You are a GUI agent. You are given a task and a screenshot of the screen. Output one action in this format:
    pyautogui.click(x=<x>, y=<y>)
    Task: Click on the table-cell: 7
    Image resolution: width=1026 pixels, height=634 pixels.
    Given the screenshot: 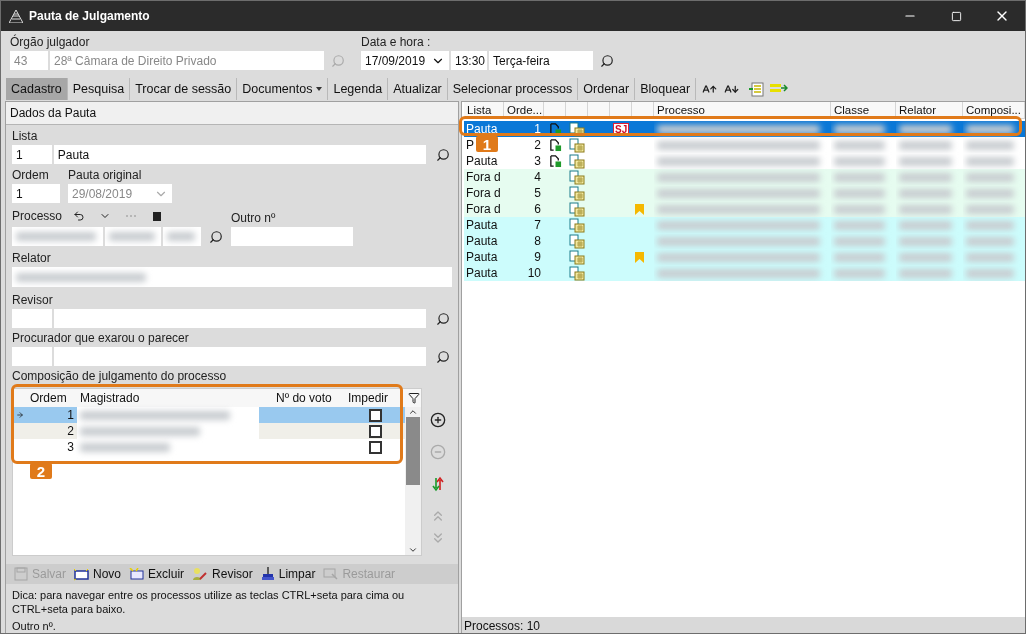 What is the action you would take?
    pyautogui.click(x=537, y=225)
    